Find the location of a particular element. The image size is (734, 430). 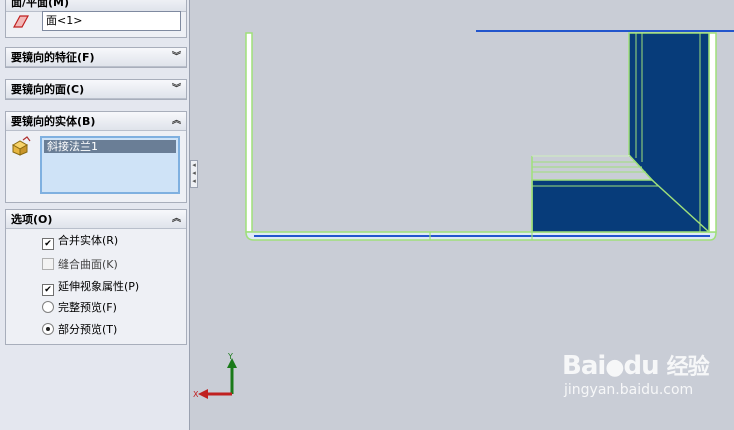

body-item-label: 斜接法兰1 is located at coordinates (72, 146).